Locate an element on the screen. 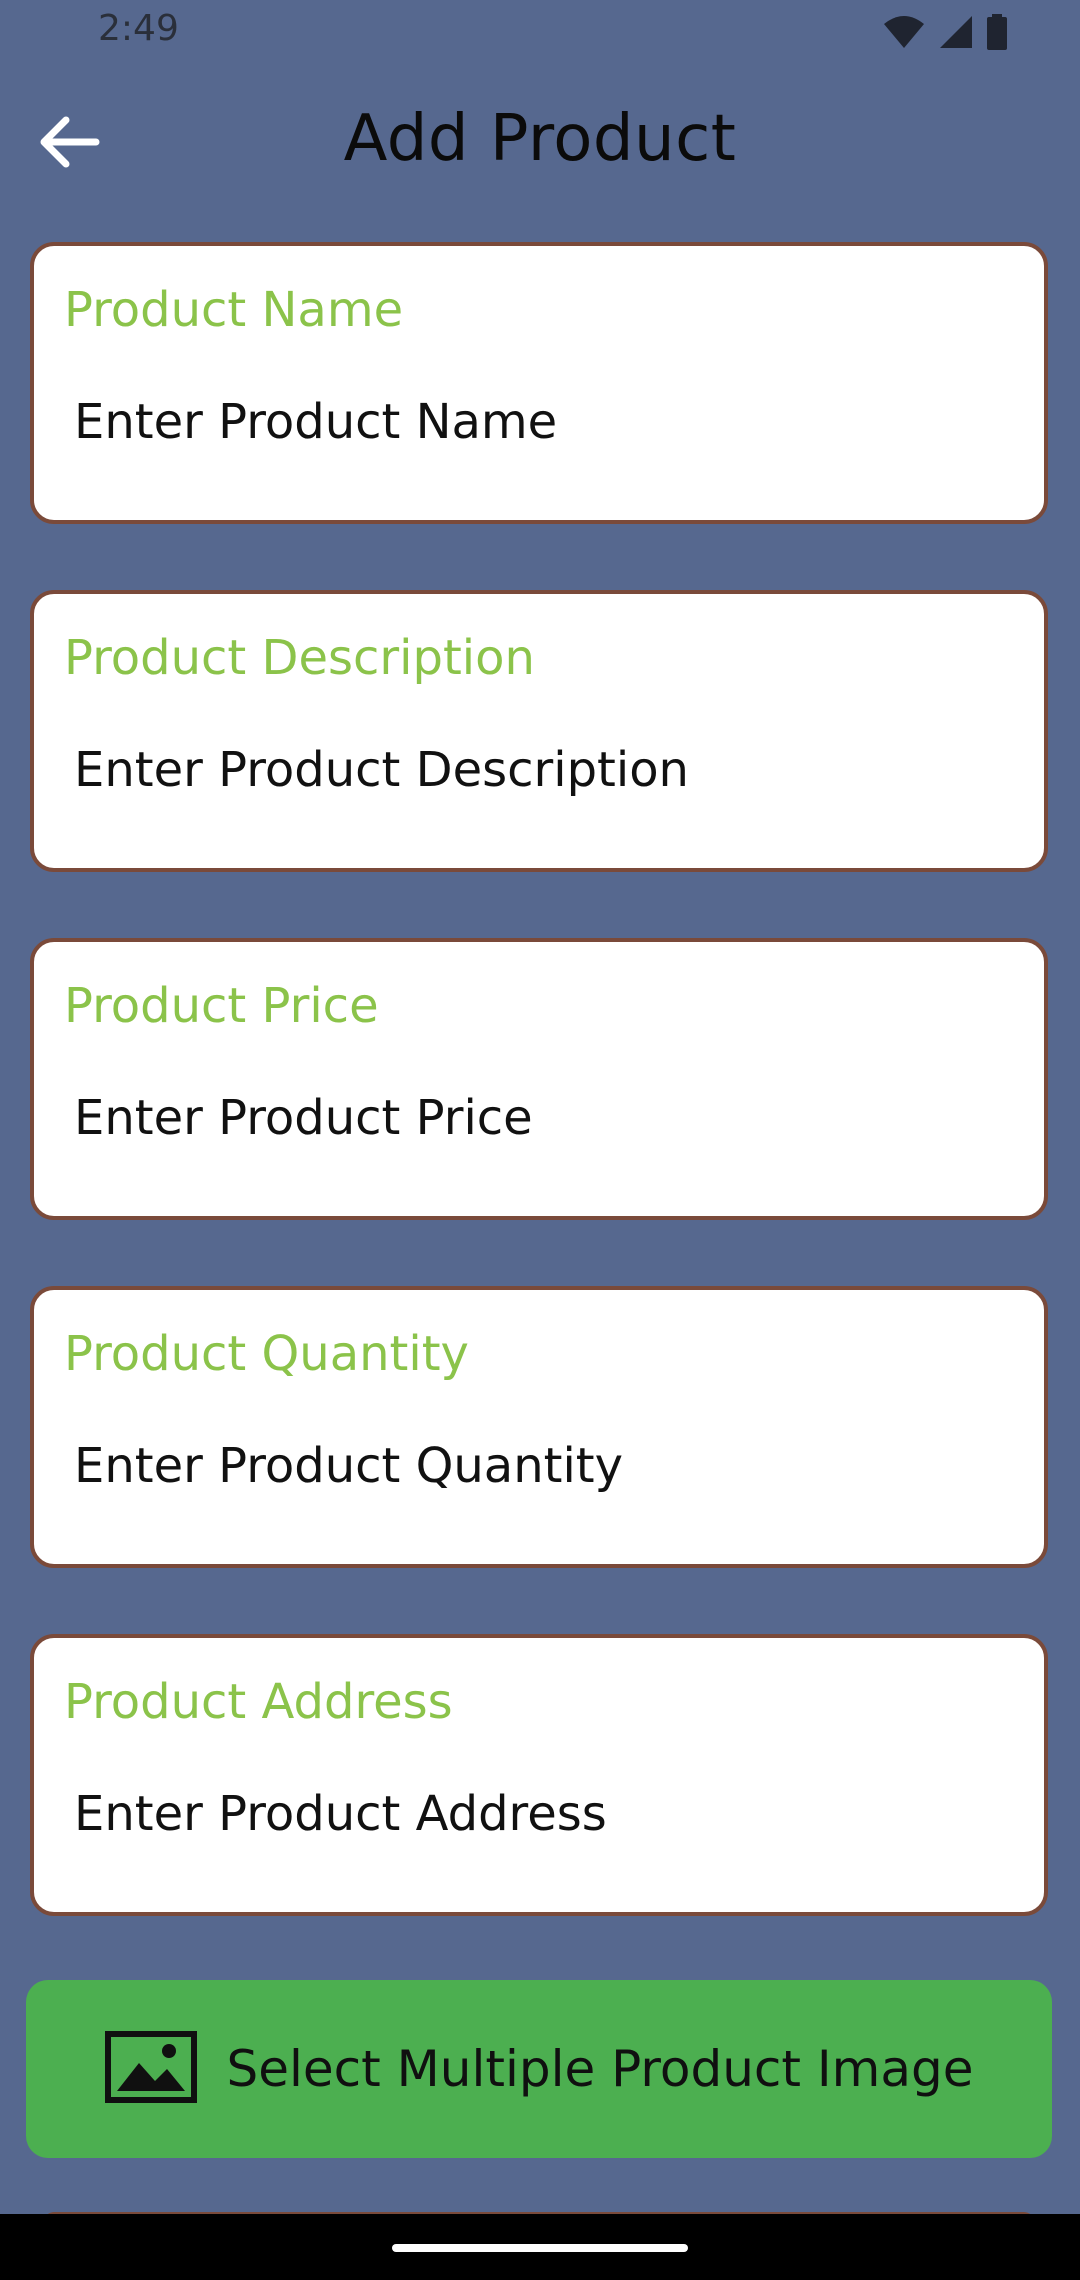 This screenshot has width=1080, height=2280. product-name-input: Enter Product Name is located at coordinates (534, 422).